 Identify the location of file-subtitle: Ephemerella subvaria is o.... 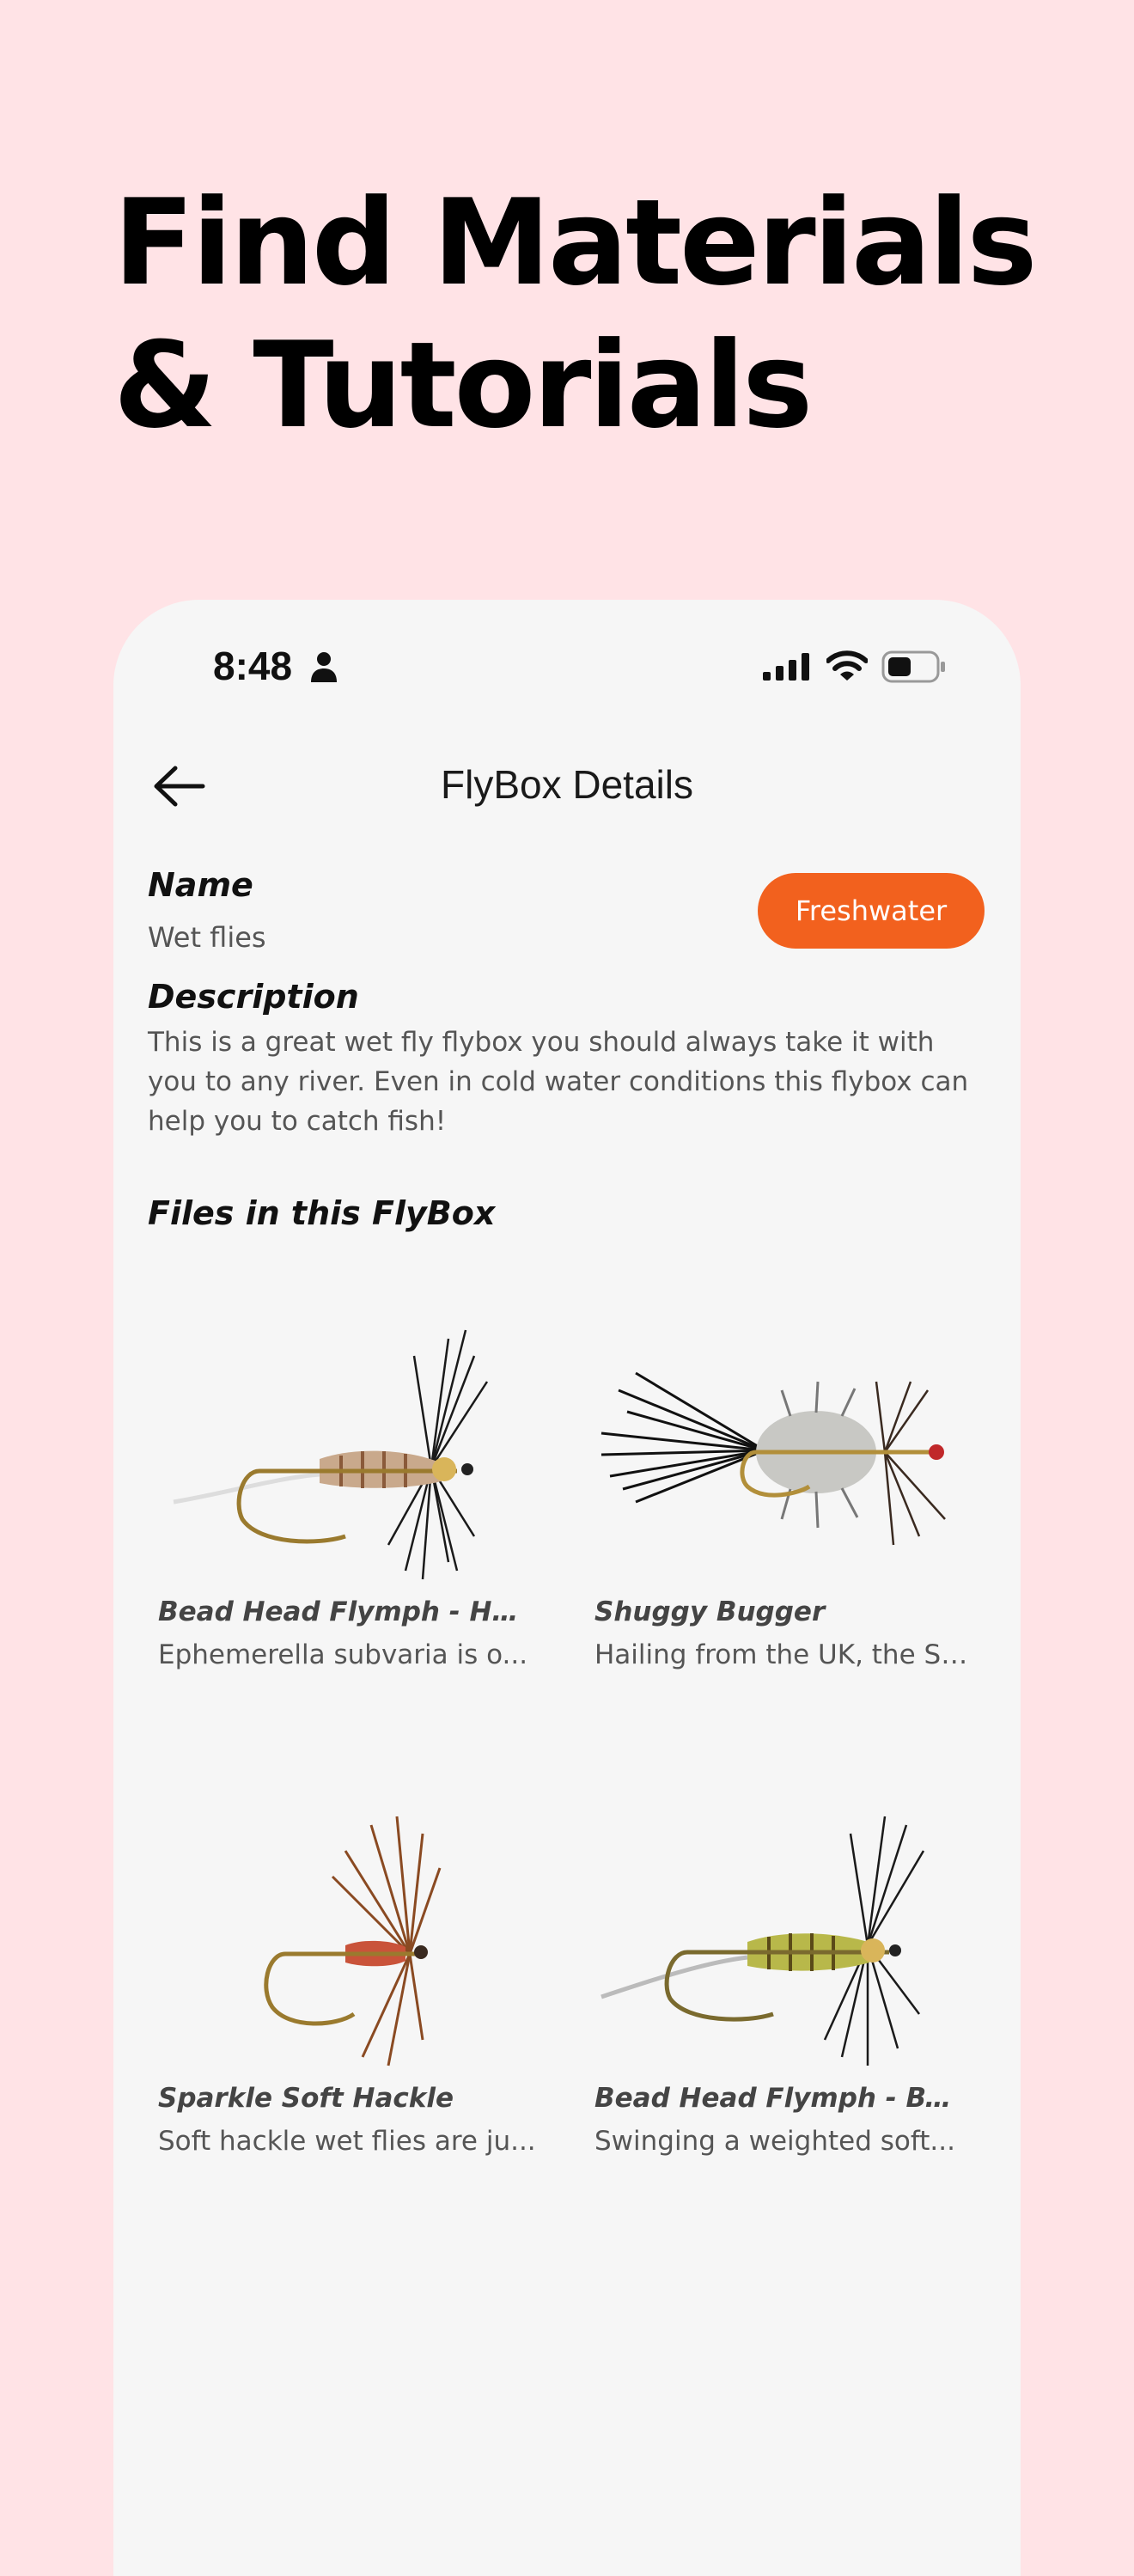
(343, 1654).